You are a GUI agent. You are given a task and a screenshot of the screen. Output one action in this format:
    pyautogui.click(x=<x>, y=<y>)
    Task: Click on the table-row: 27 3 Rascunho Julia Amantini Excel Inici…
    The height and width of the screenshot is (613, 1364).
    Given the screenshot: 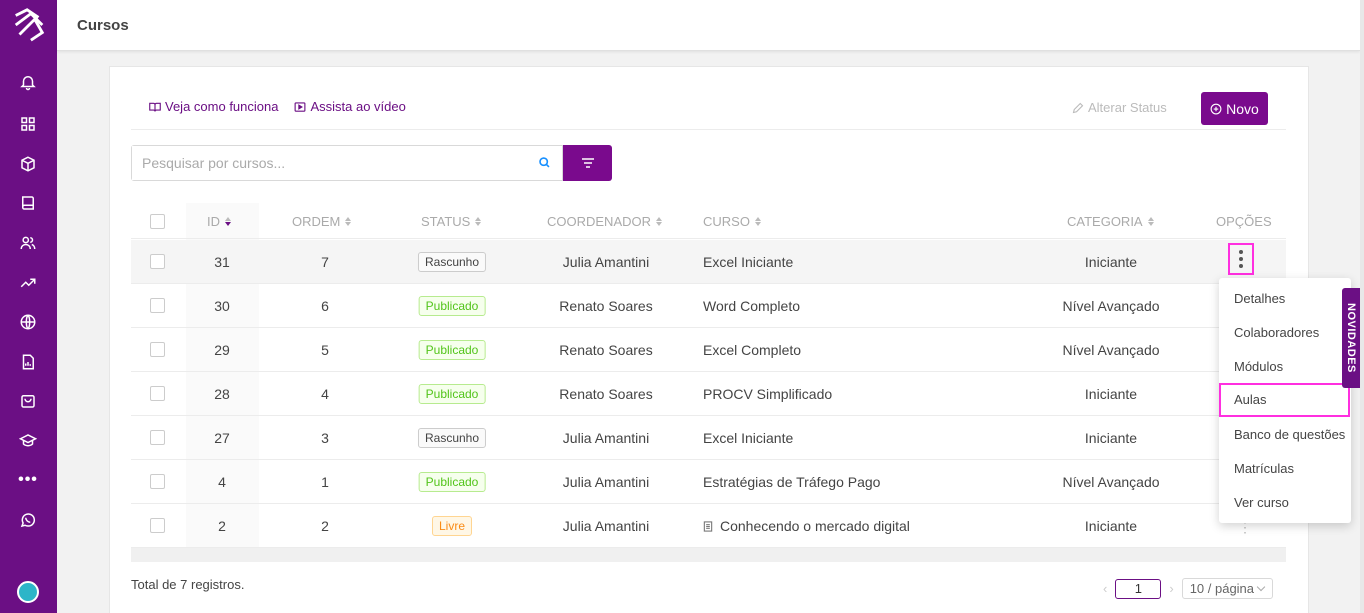 What is the action you would take?
    pyautogui.click(x=708, y=438)
    